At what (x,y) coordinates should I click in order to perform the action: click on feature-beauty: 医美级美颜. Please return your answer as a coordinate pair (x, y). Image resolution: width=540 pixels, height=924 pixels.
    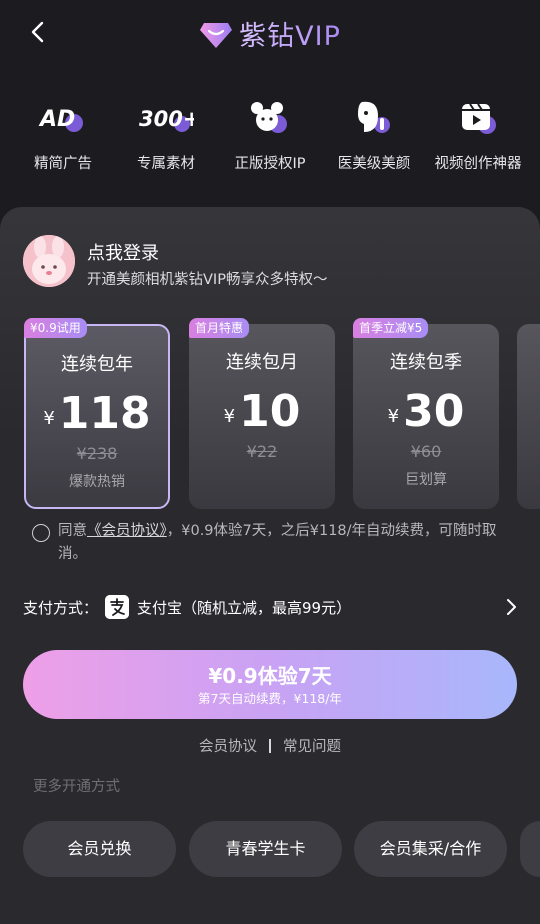
    Looking at the image, I should click on (374, 134).